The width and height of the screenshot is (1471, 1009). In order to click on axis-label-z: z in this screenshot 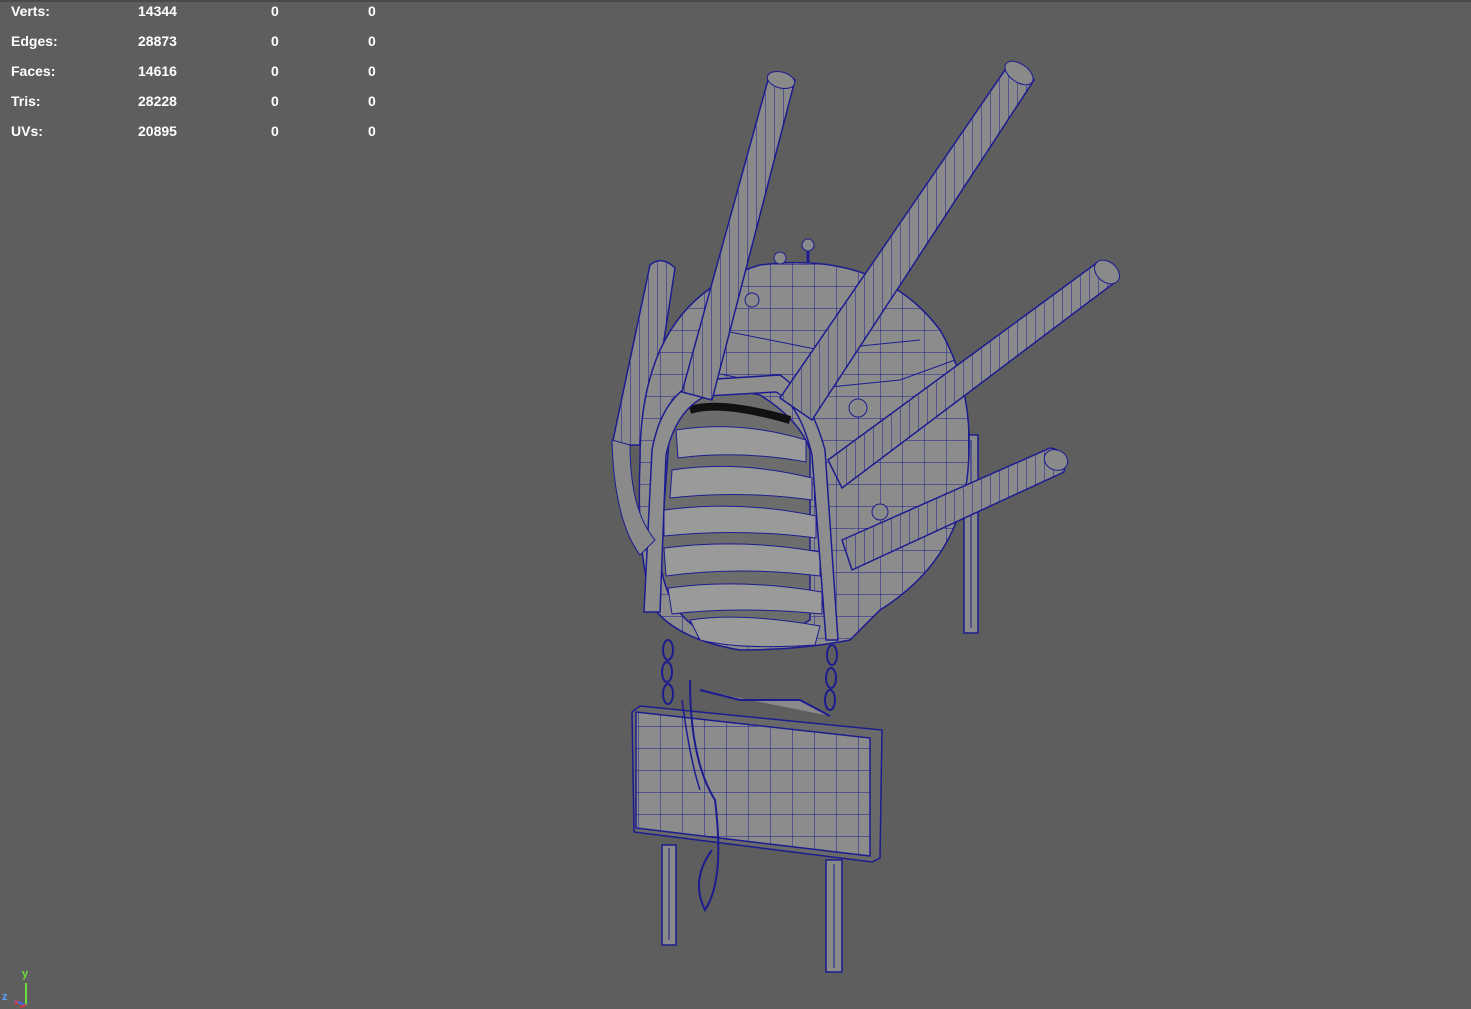, I will do `click(5, 997)`.